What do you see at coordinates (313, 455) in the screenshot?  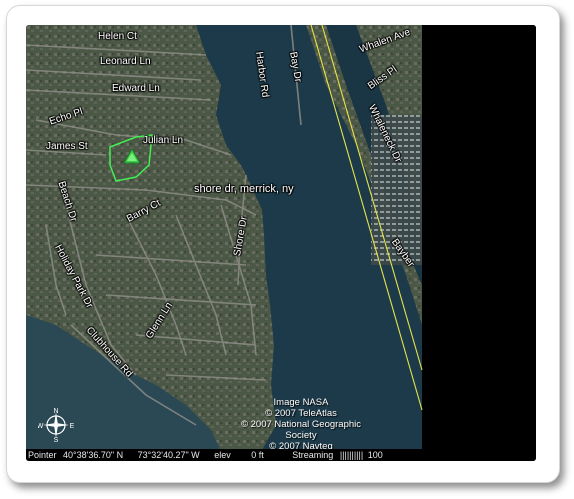 I see `streaming-label: Streaming` at bounding box center [313, 455].